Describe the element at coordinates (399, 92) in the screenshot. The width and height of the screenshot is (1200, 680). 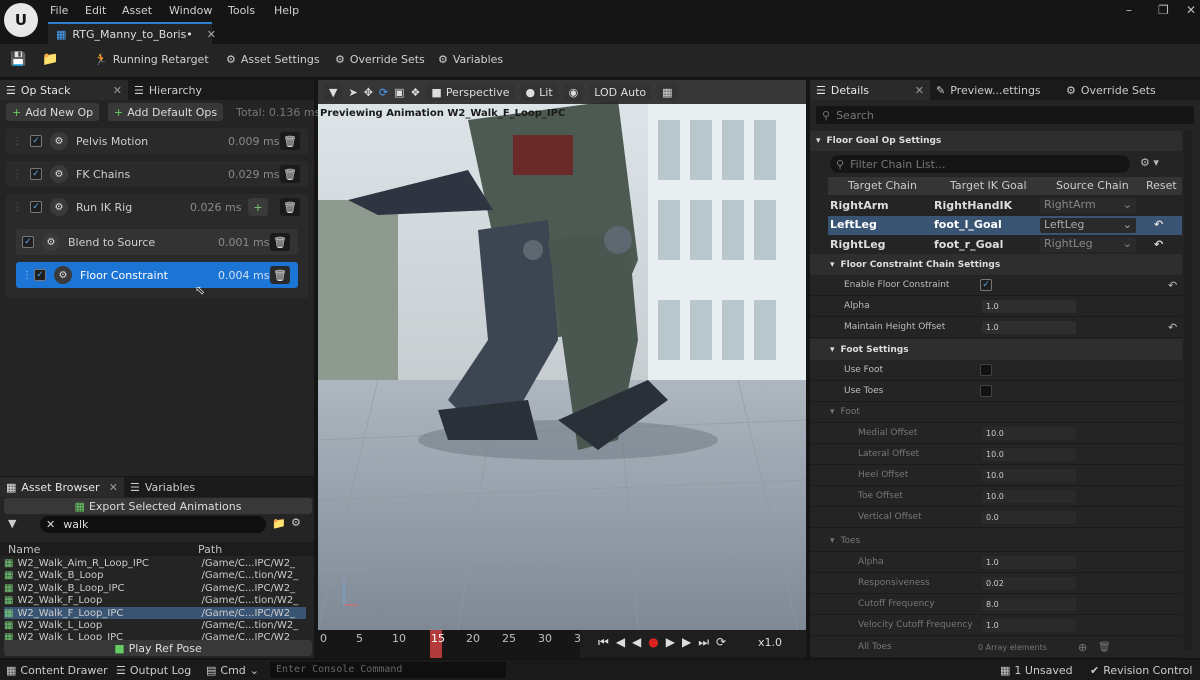
I see `scale-tool-icon: ▣` at that location.